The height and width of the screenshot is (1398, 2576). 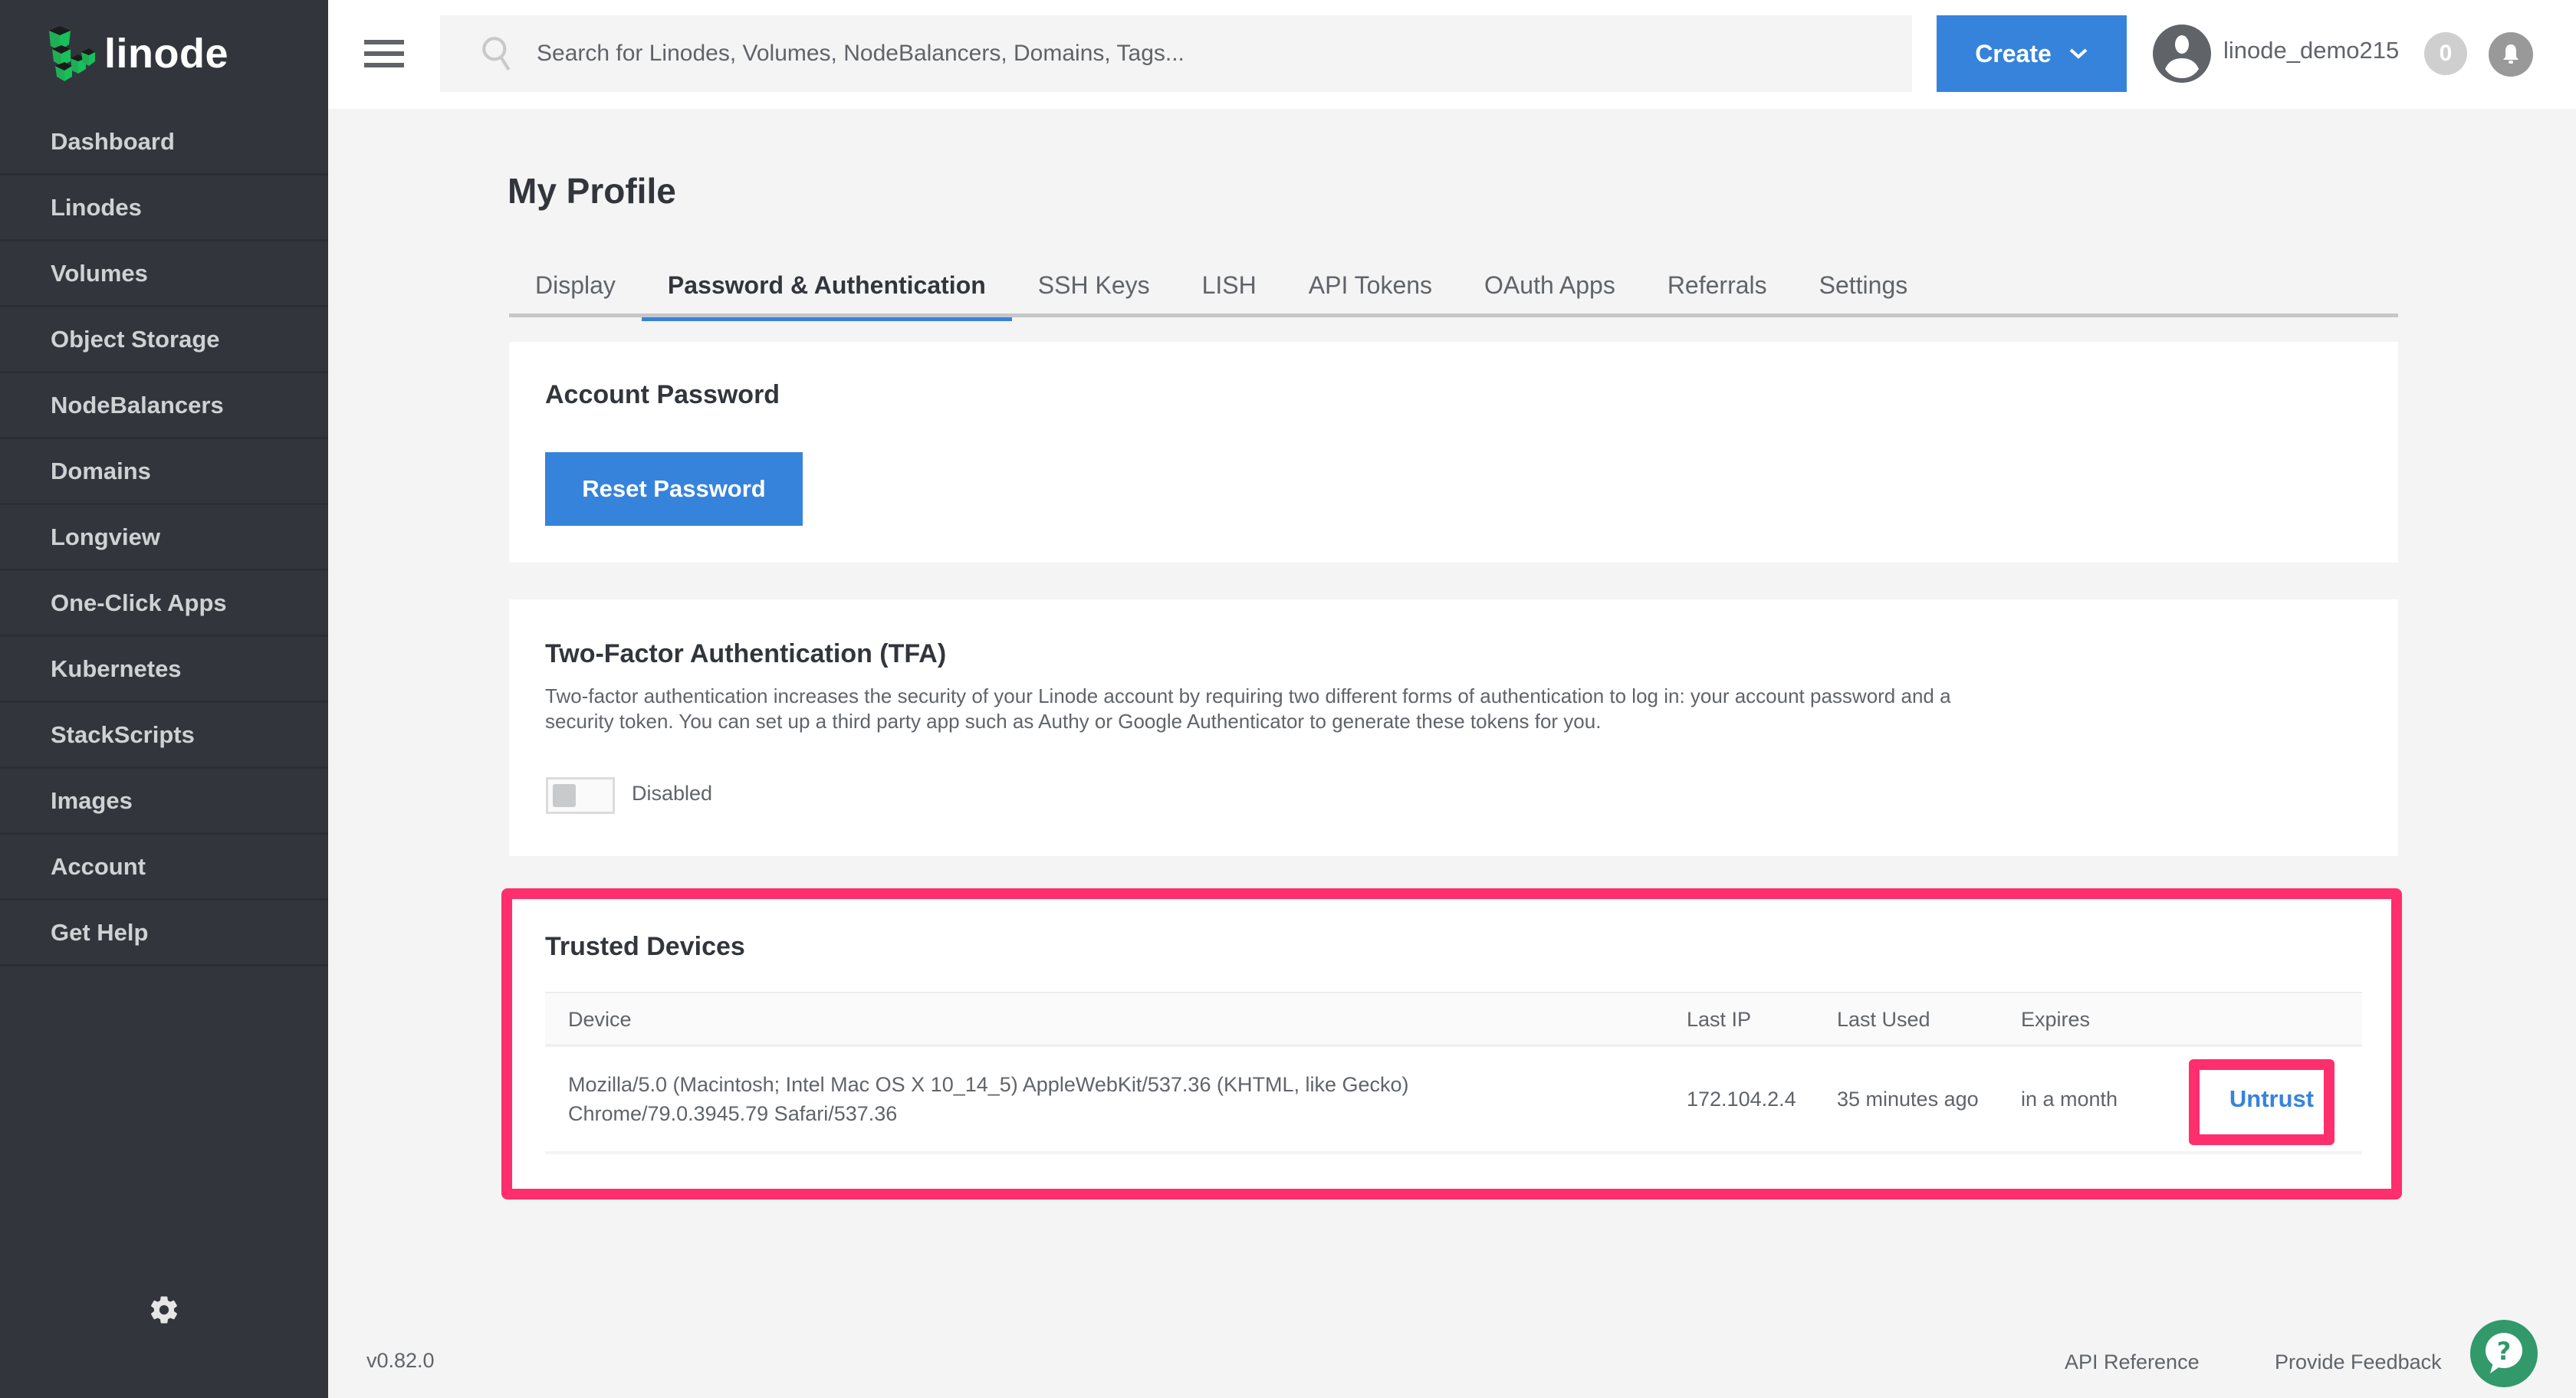 I want to click on page-title: My Profile, so click(x=592, y=191).